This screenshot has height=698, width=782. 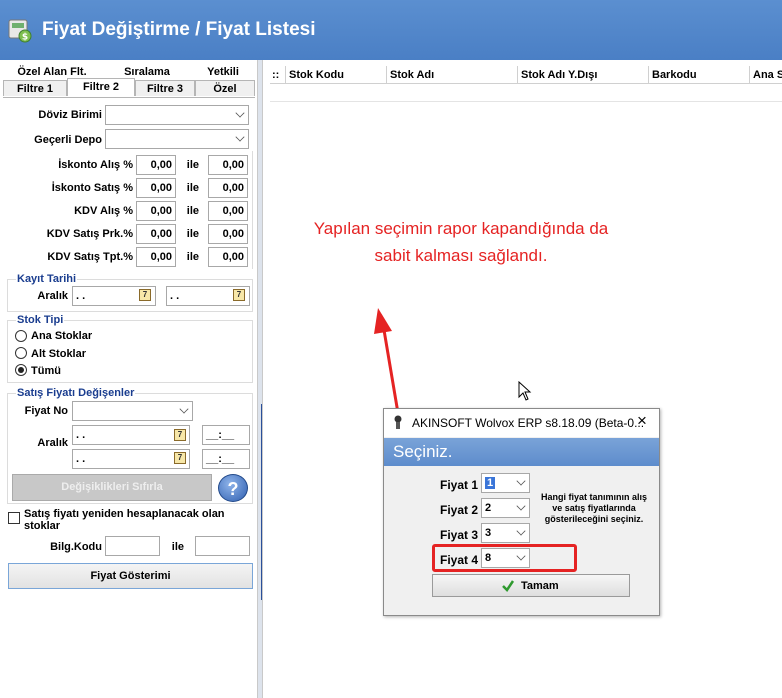 What do you see at coordinates (278, 75) in the screenshot?
I see `grid-corner: ::` at bounding box center [278, 75].